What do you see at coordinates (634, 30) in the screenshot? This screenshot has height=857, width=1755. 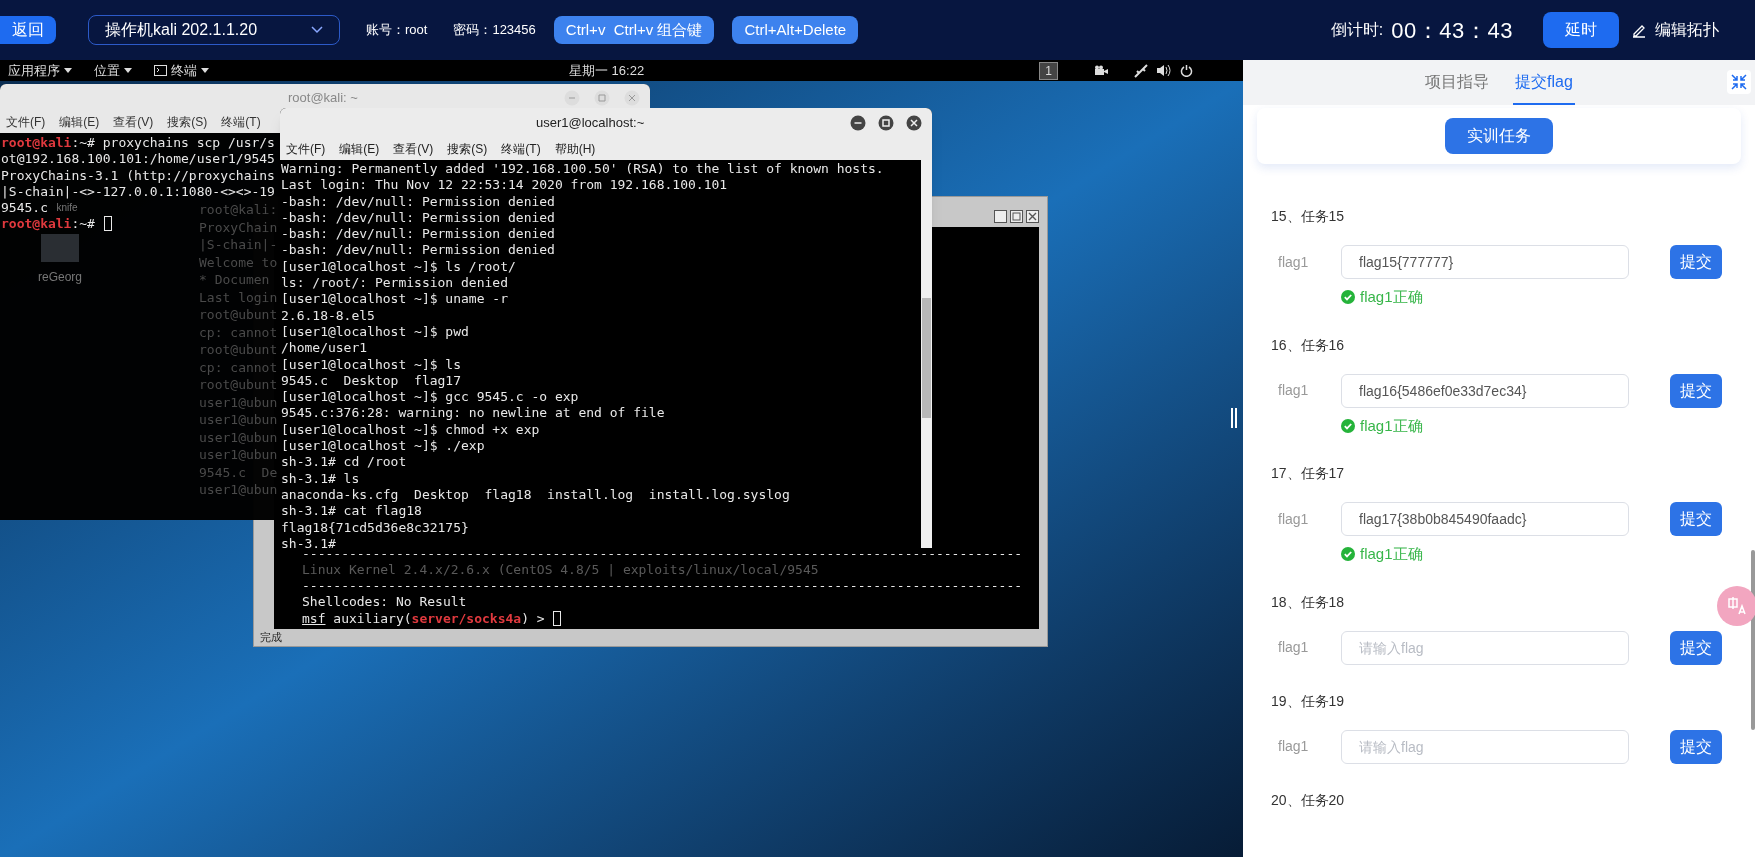 I see `key-combo-button: Ctrl+v Ctrl+v 组合键` at bounding box center [634, 30].